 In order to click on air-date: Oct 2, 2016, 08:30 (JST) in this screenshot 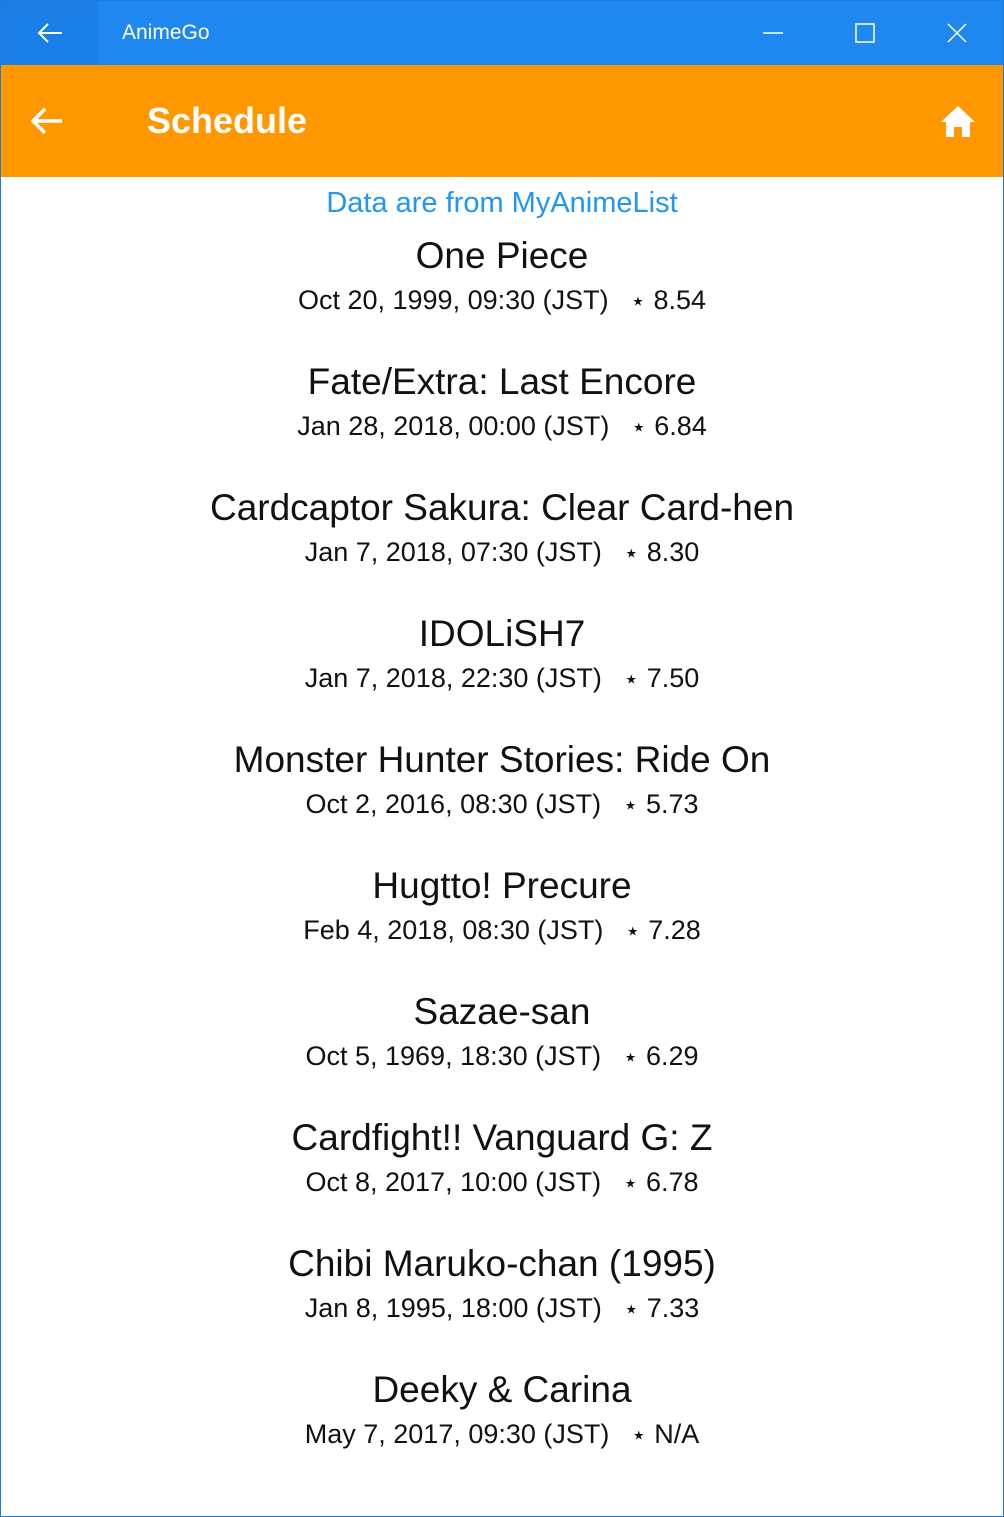, I will do `click(453, 804)`.